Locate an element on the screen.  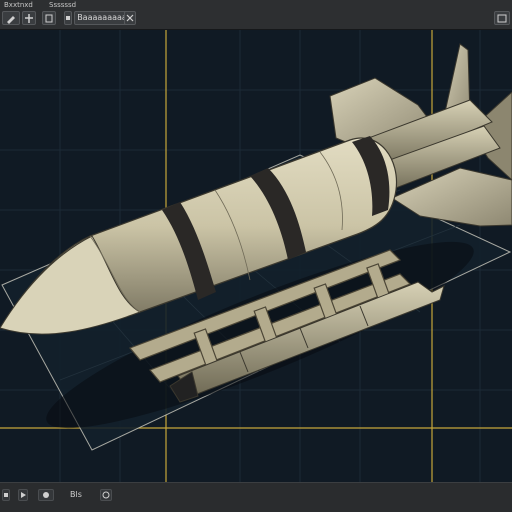
window-icon is located at coordinates (502, 18).